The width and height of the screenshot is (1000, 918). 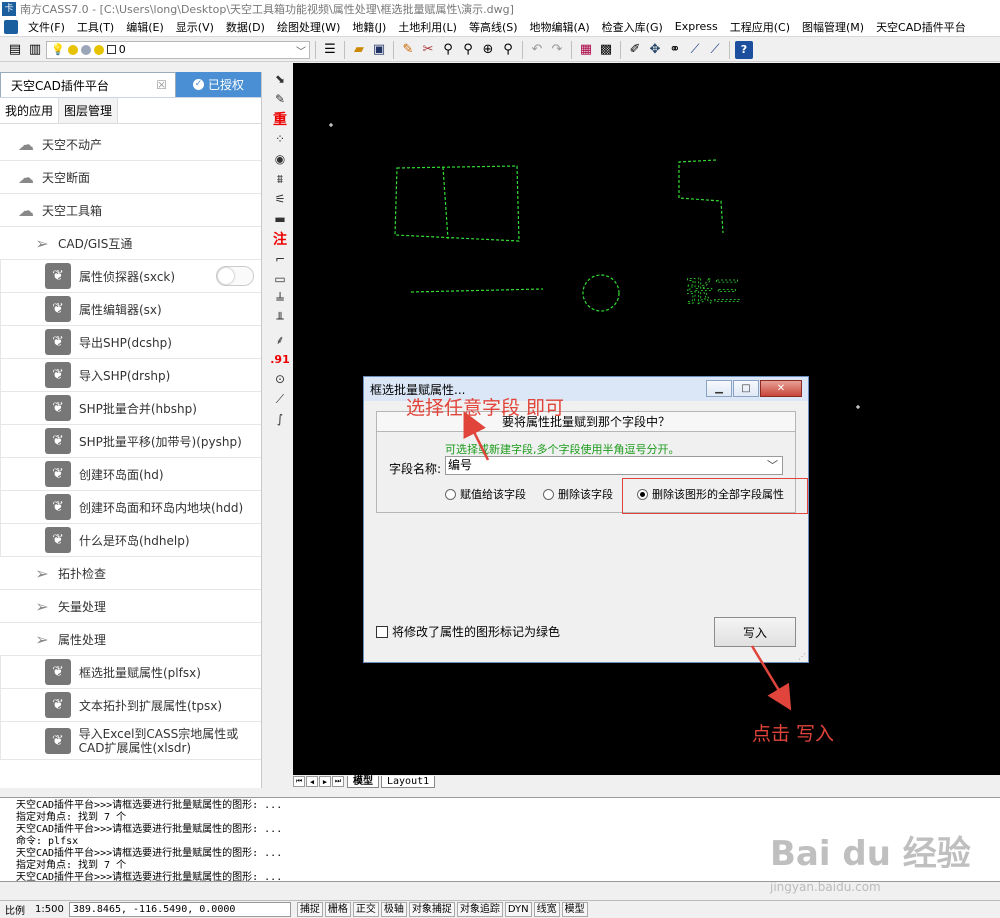 What do you see at coordinates (235, 276) in the screenshot?
I see `toggle-switch` at bounding box center [235, 276].